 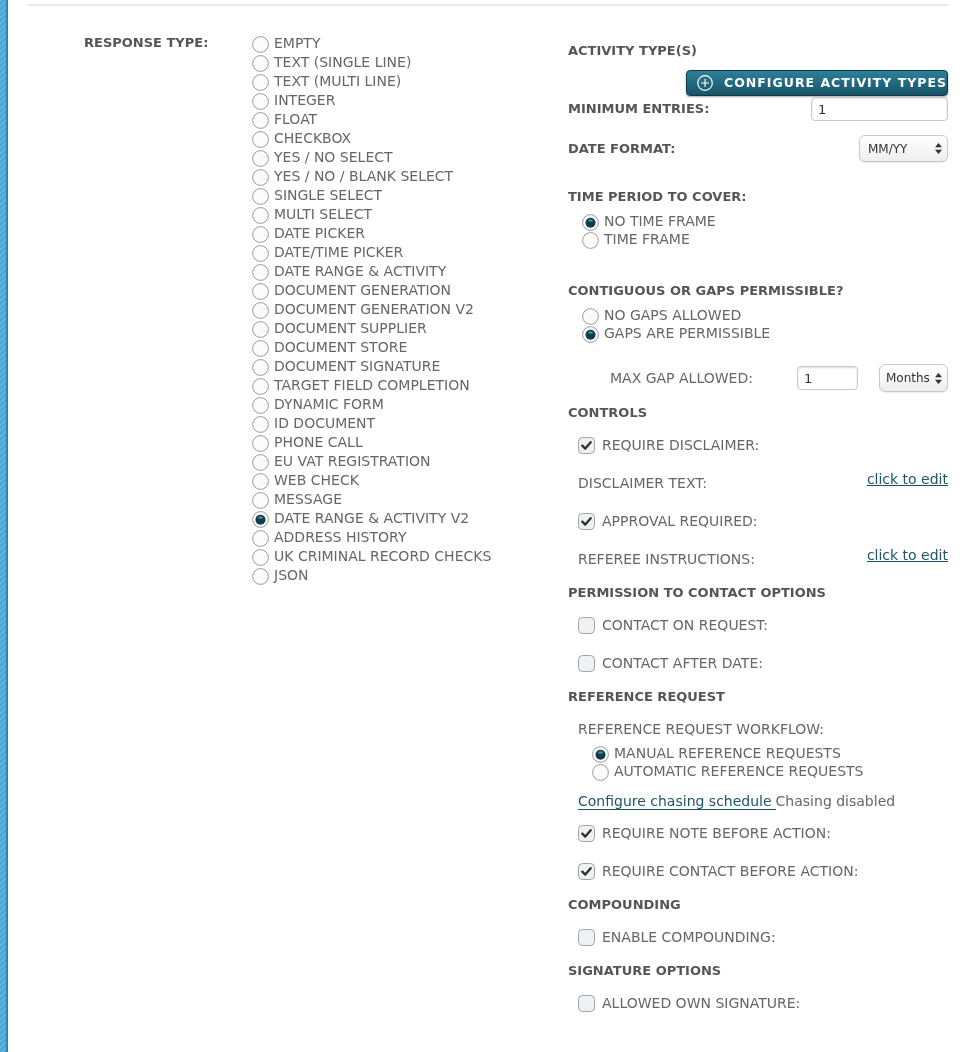 What do you see at coordinates (673, 315) in the screenshot?
I see `radio-label: NO GAPS ALLOWED` at bounding box center [673, 315].